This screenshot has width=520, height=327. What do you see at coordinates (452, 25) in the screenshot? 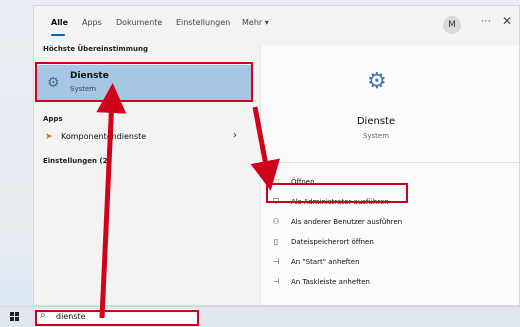
I see `avatar: M` at bounding box center [452, 25].